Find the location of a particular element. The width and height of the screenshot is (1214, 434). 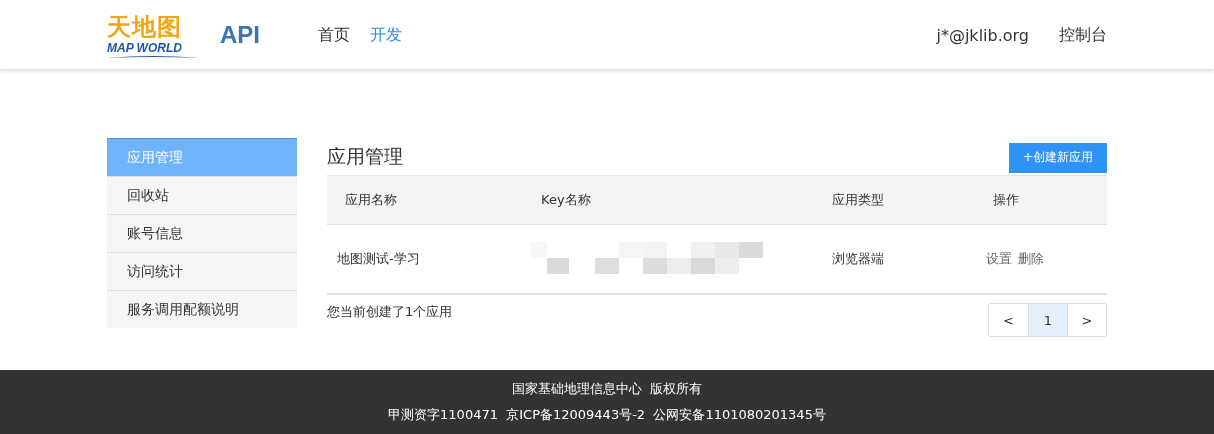

console-link: 控制台 is located at coordinates (1083, 35).